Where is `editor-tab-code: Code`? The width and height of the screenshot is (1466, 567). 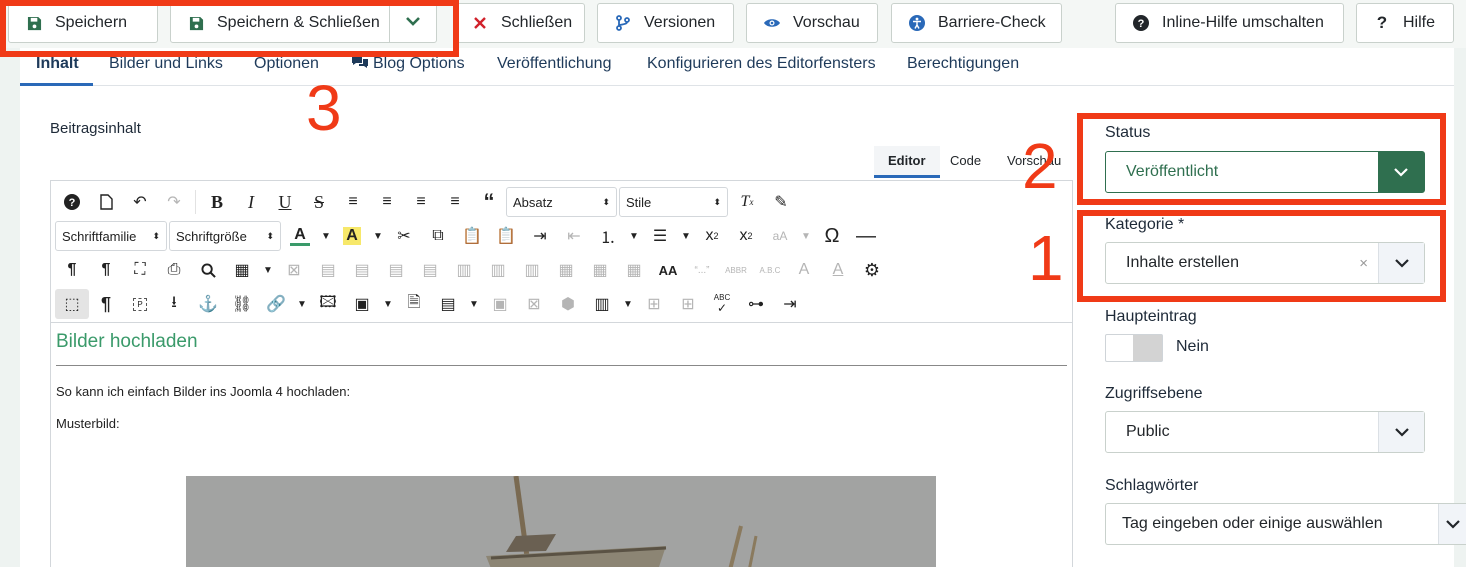
editor-tab-code: Code is located at coordinates (965, 162).